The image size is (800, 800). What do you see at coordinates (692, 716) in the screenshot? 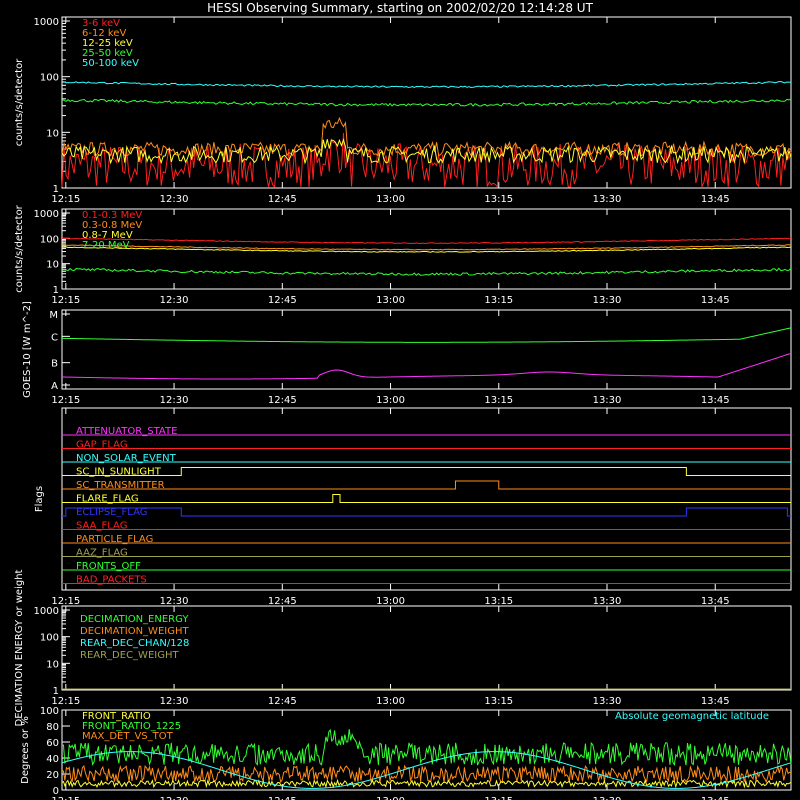
I see `panel-ratios-annotation: Absolute geomagnetic latitude` at bounding box center [692, 716].